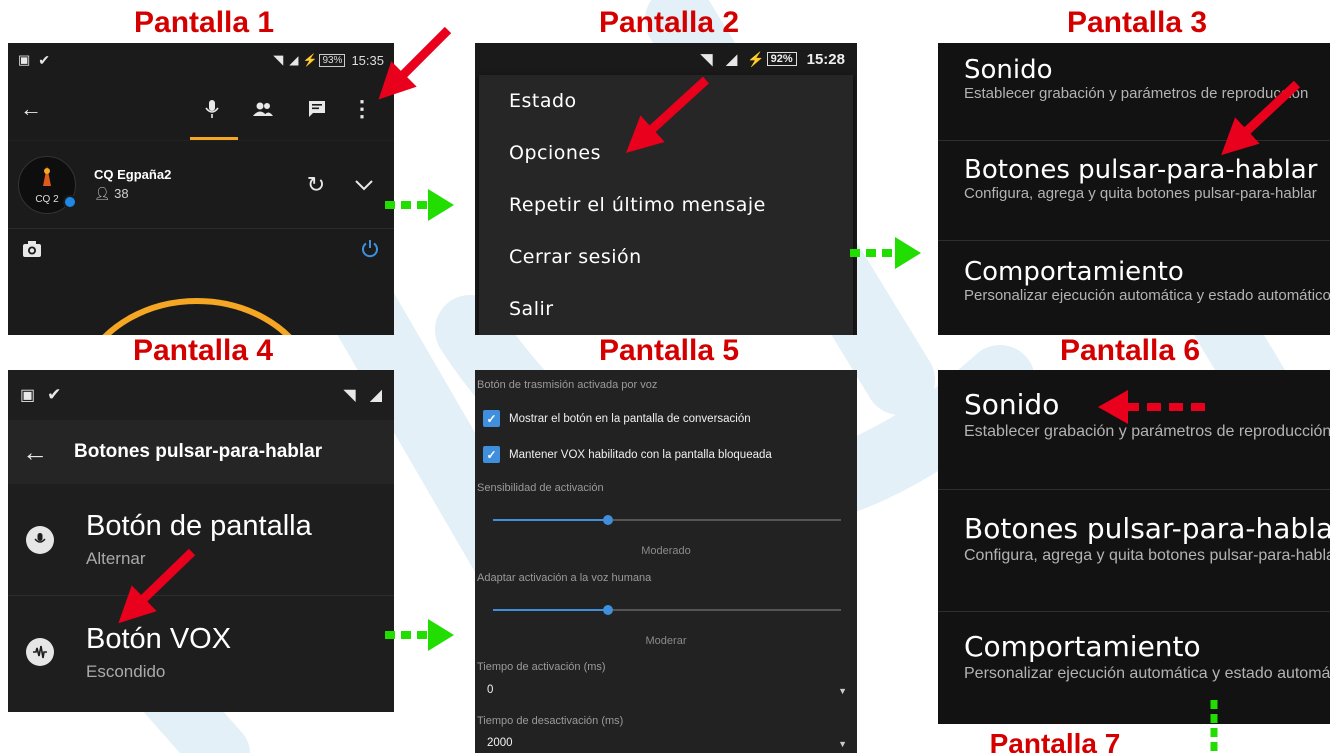 The width and height of the screenshot is (1337, 753). I want to click on more-vert-icon: ⋮, so click(362, 109).